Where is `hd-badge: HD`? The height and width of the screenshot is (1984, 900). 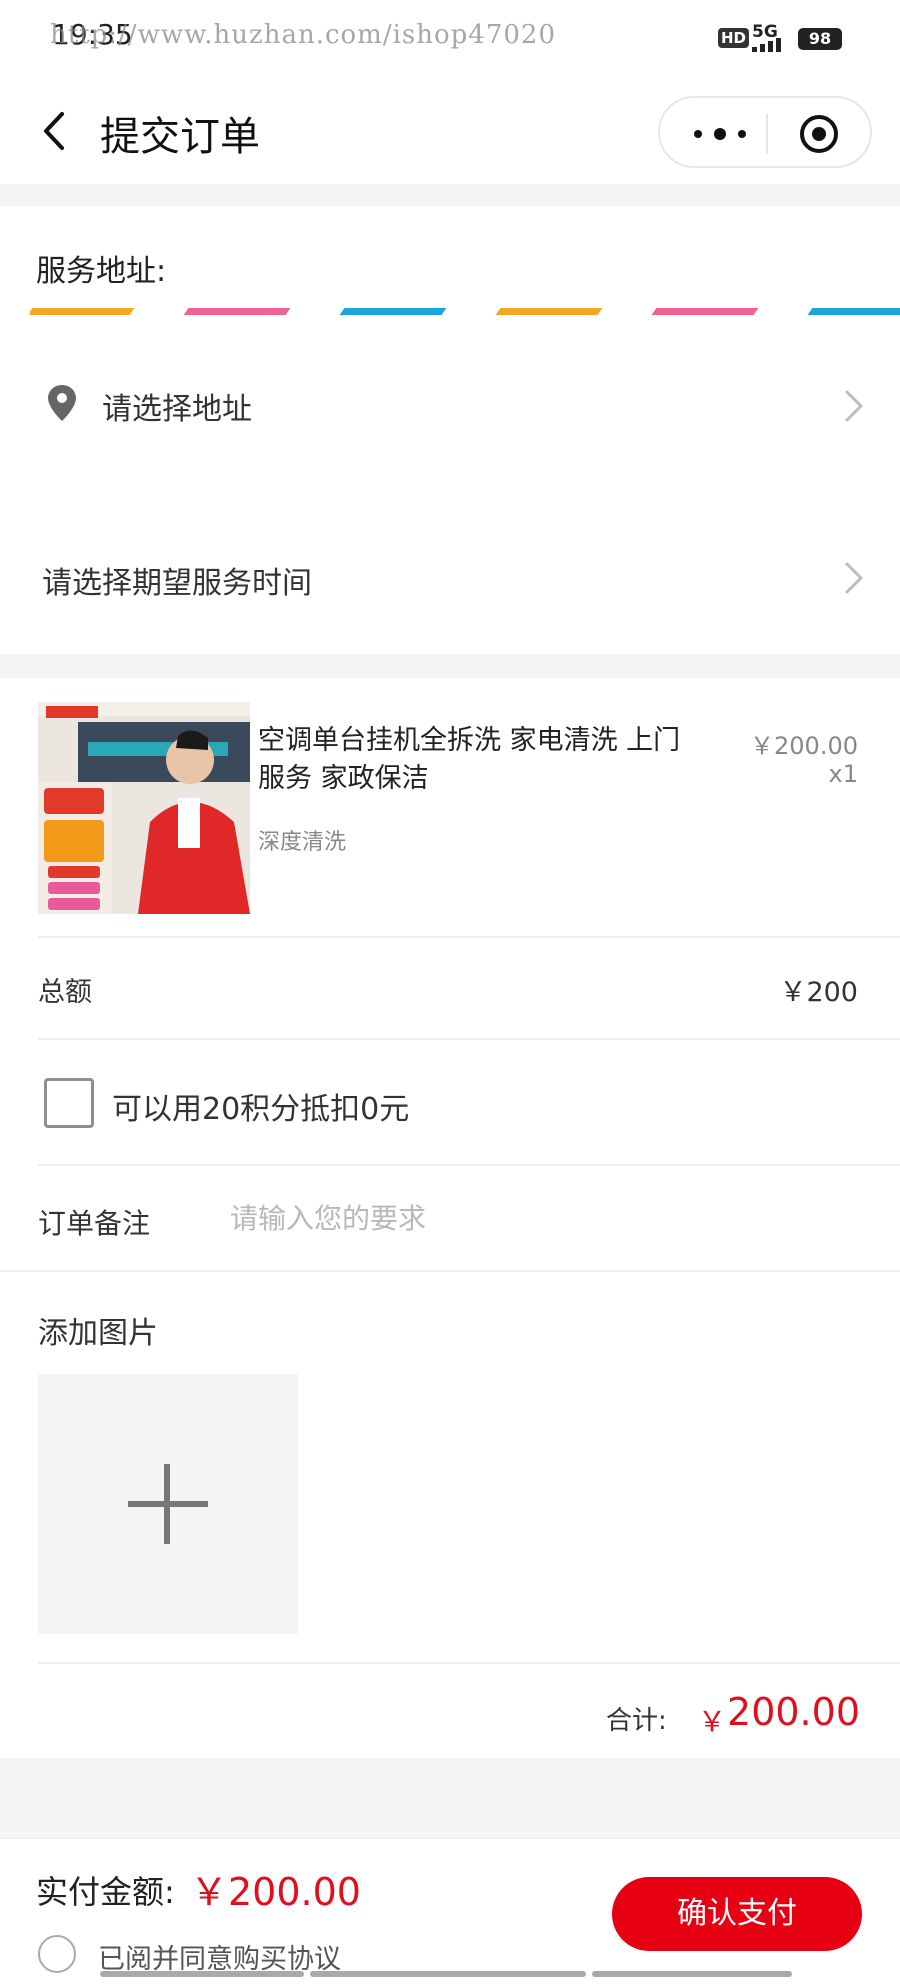
hd-badge: HD is located at coordinates (734, 38).